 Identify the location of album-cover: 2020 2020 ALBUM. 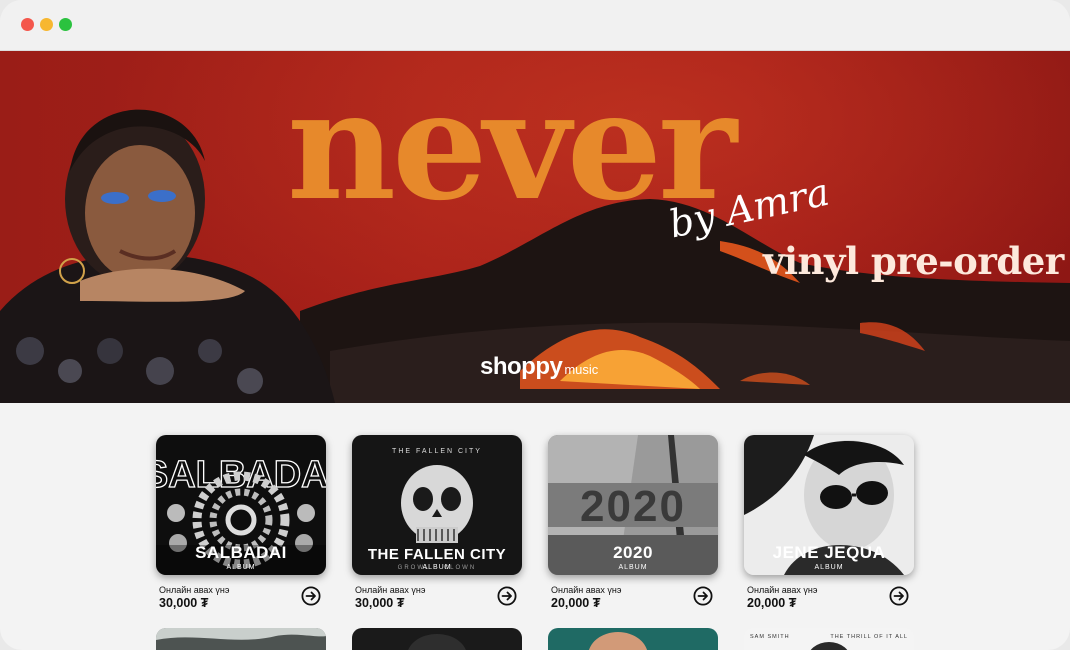
(633, 505).